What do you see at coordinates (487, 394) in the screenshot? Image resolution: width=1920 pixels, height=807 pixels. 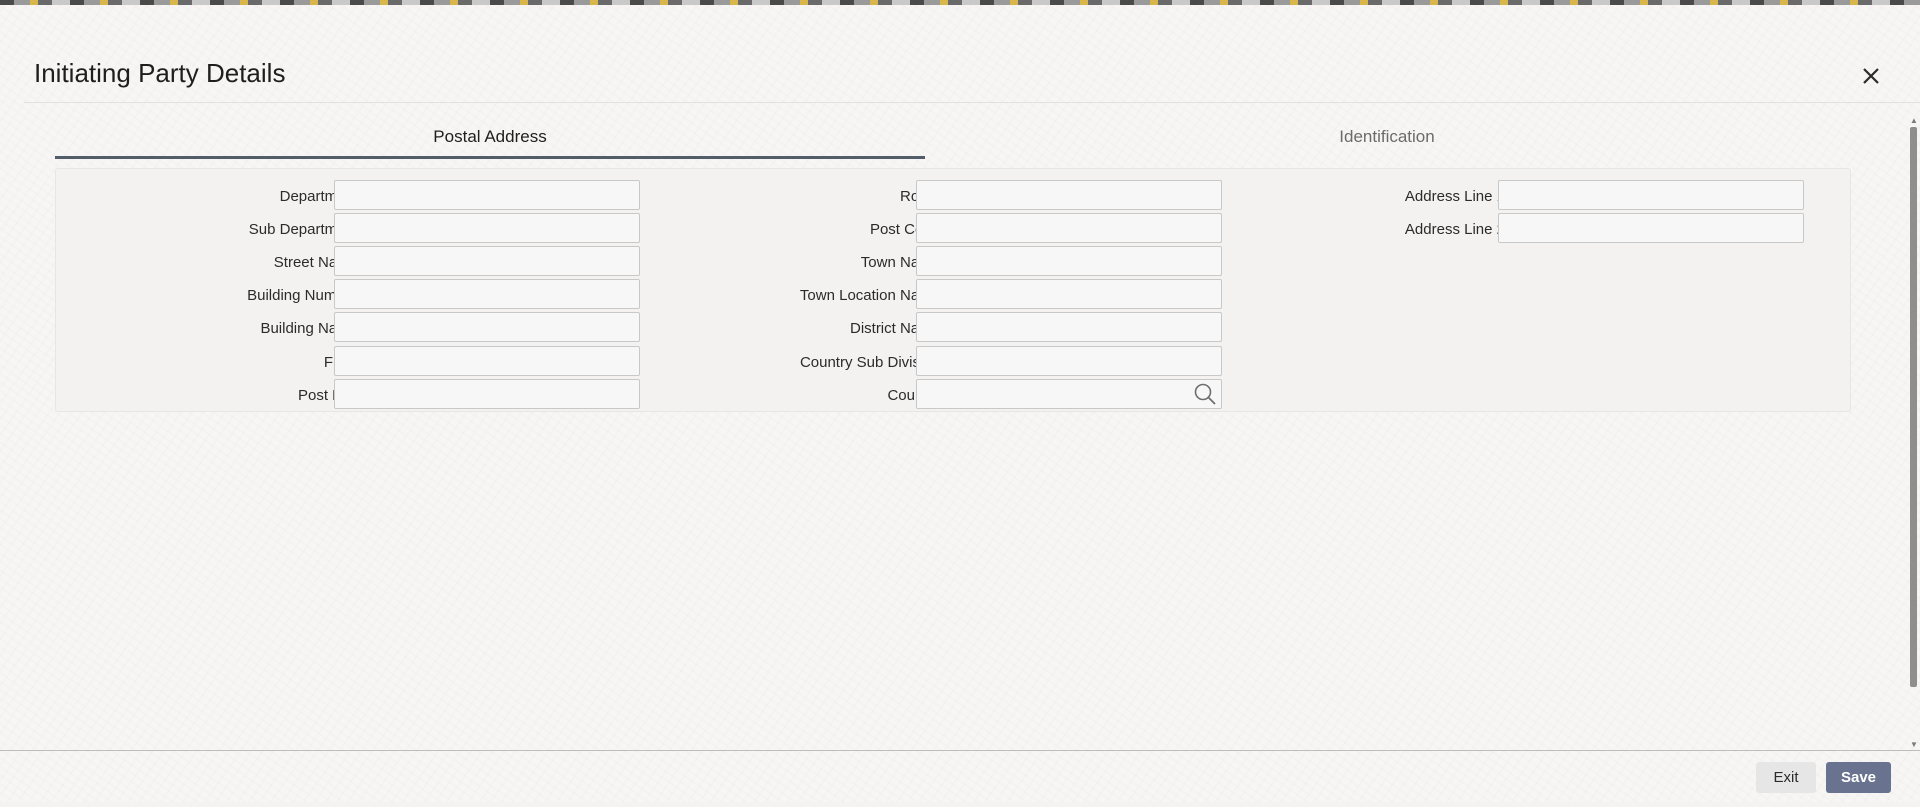 I see `post-box-input` at bounding box center [487, 394].